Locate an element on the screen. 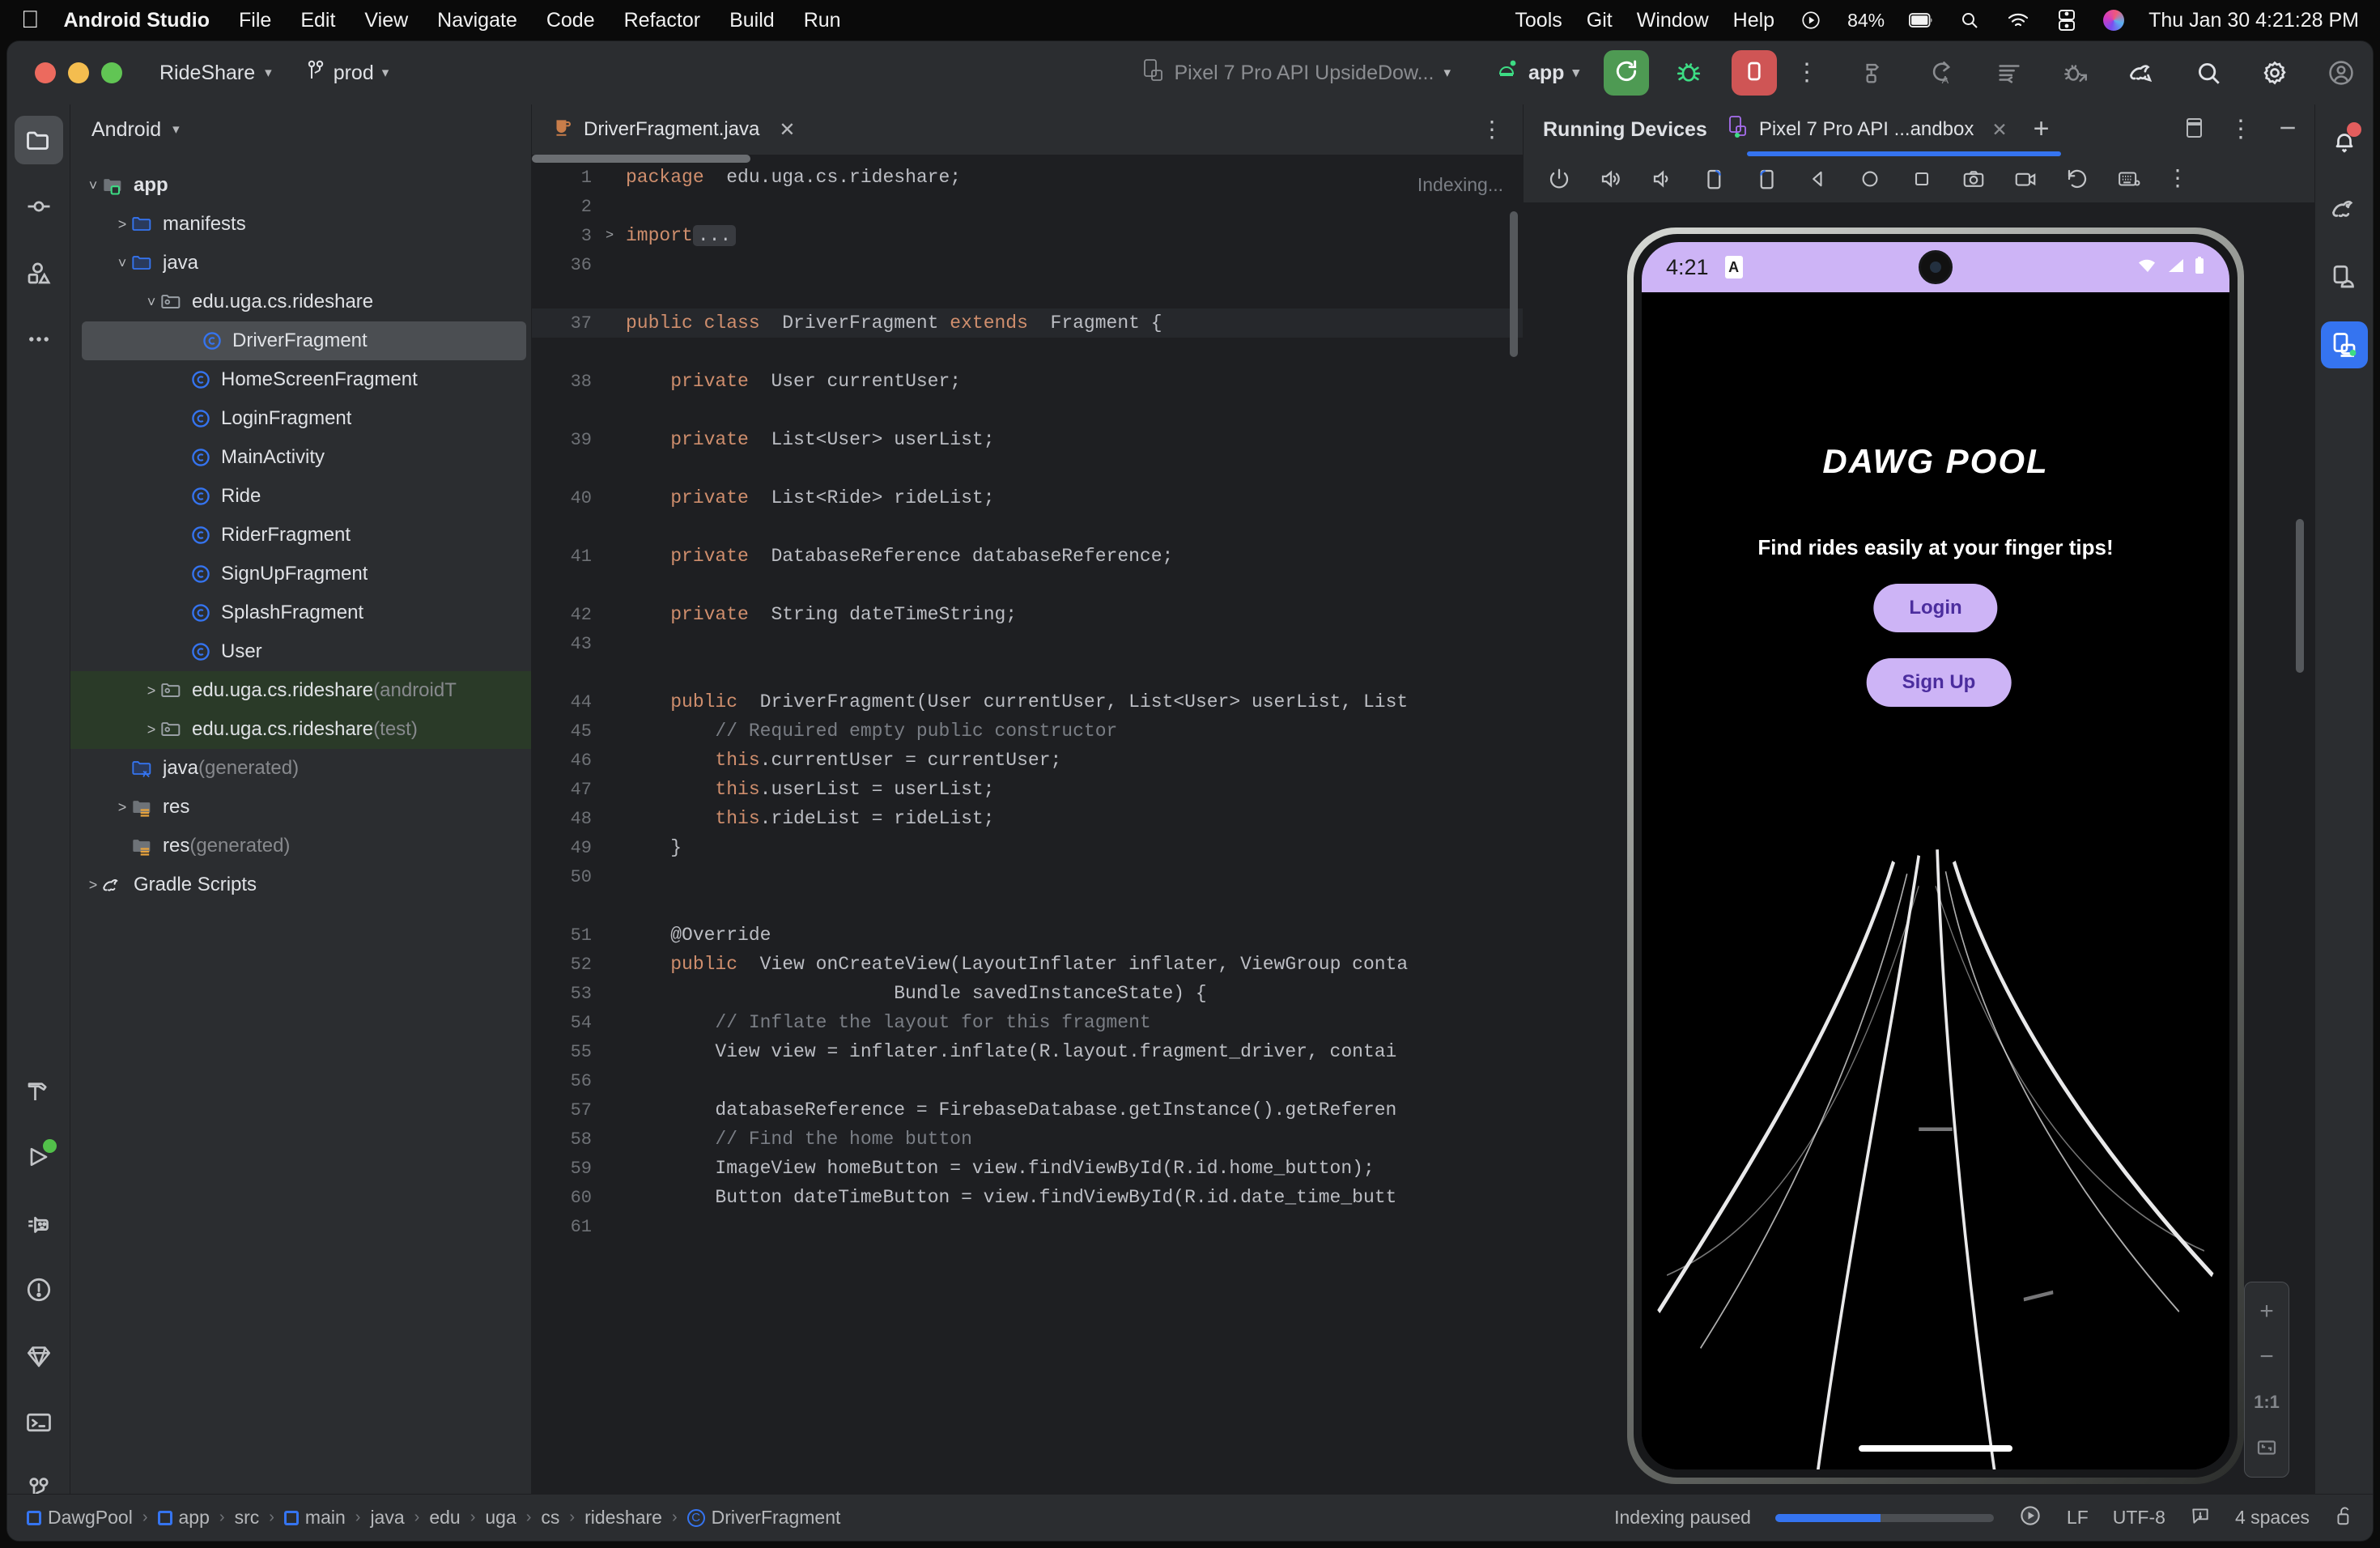 This screenshot has width=2380, height=1548. zoom-in-button: + is located at coordinates (2267, 1311).